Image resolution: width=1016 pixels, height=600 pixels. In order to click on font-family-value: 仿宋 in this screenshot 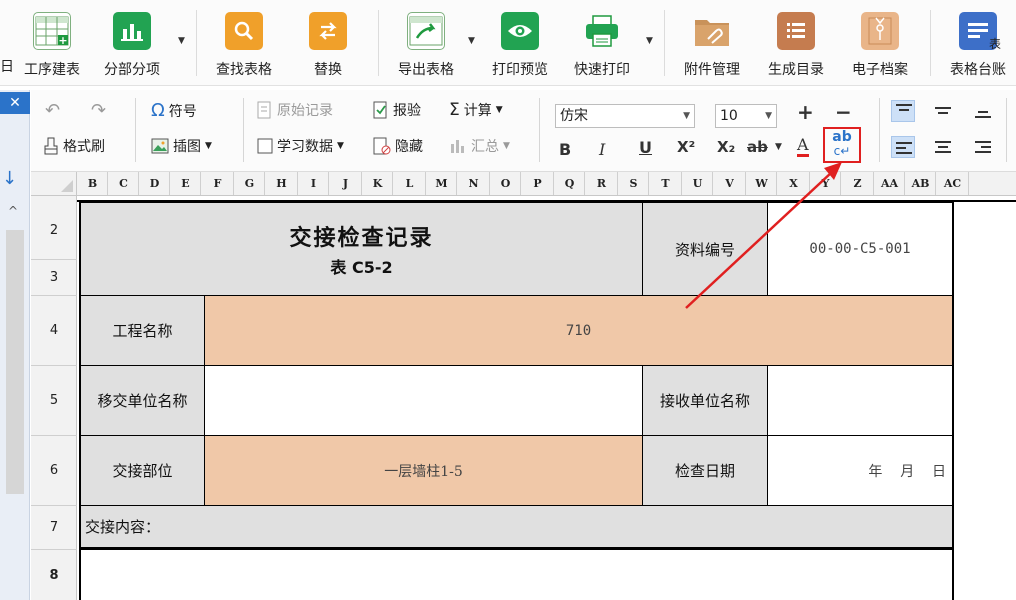, I will do `click(574, 116)`.